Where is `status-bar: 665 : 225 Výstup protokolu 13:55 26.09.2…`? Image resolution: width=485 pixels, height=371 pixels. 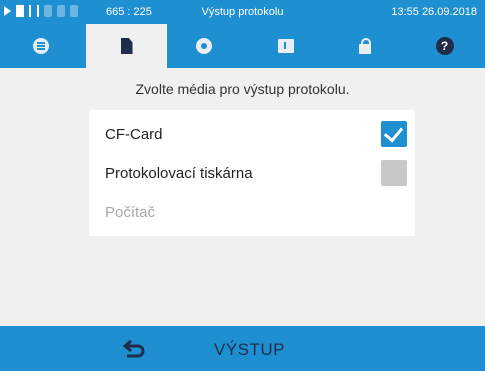 status-bar: 665 : 225 Výstup protokolu 13:55 26.09.2… is located at coordinates (242, 12).